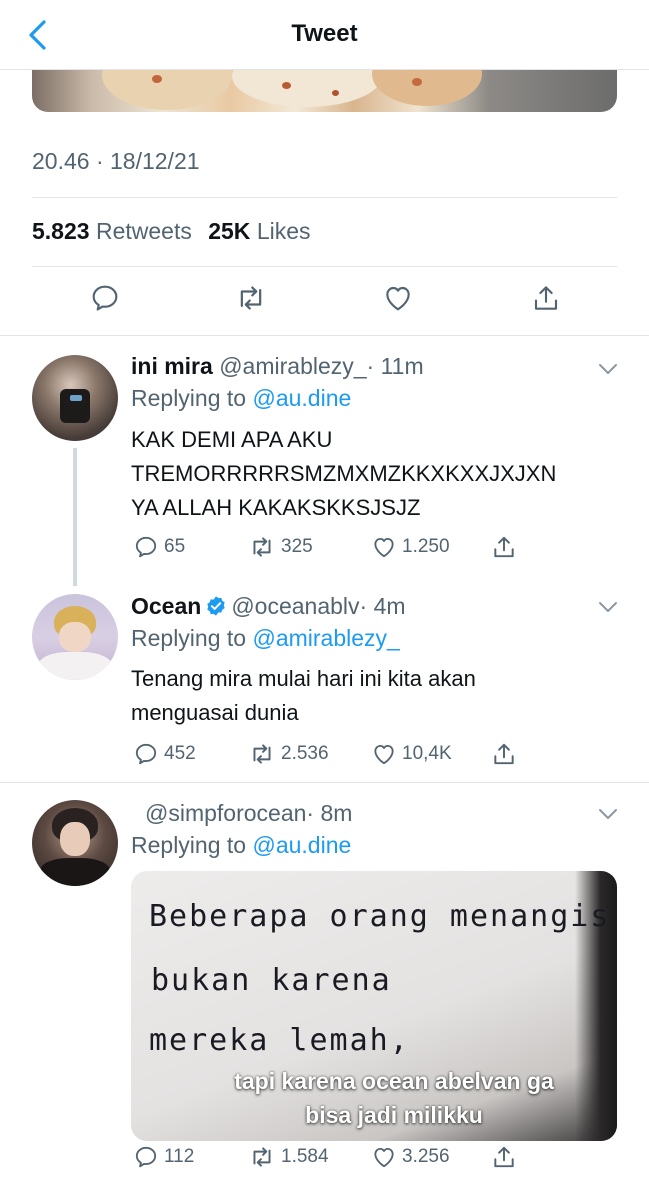 The width and height of the screenshot is (649, 1200). Describe the element at coordinates (292, 366) in the screenshot. I see `user-handle: @amirablezy_` at that location.